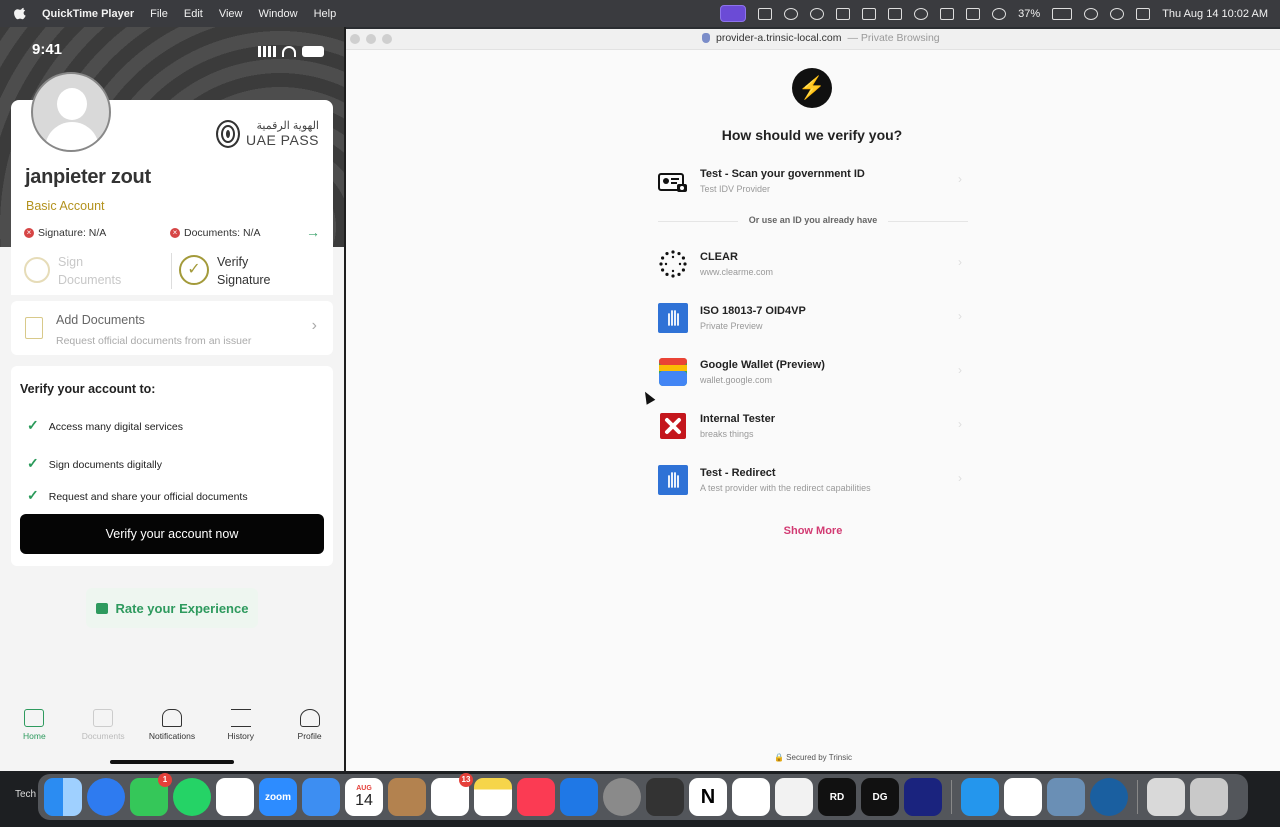 This screenshot has height=827, width=1280. I want to click on provider-name: Internal Tester, so click(737, 419).